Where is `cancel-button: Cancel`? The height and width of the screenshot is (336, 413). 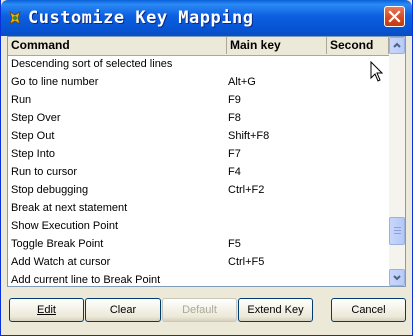 cancel-button: Cancel is located at coordinates (368, 310).